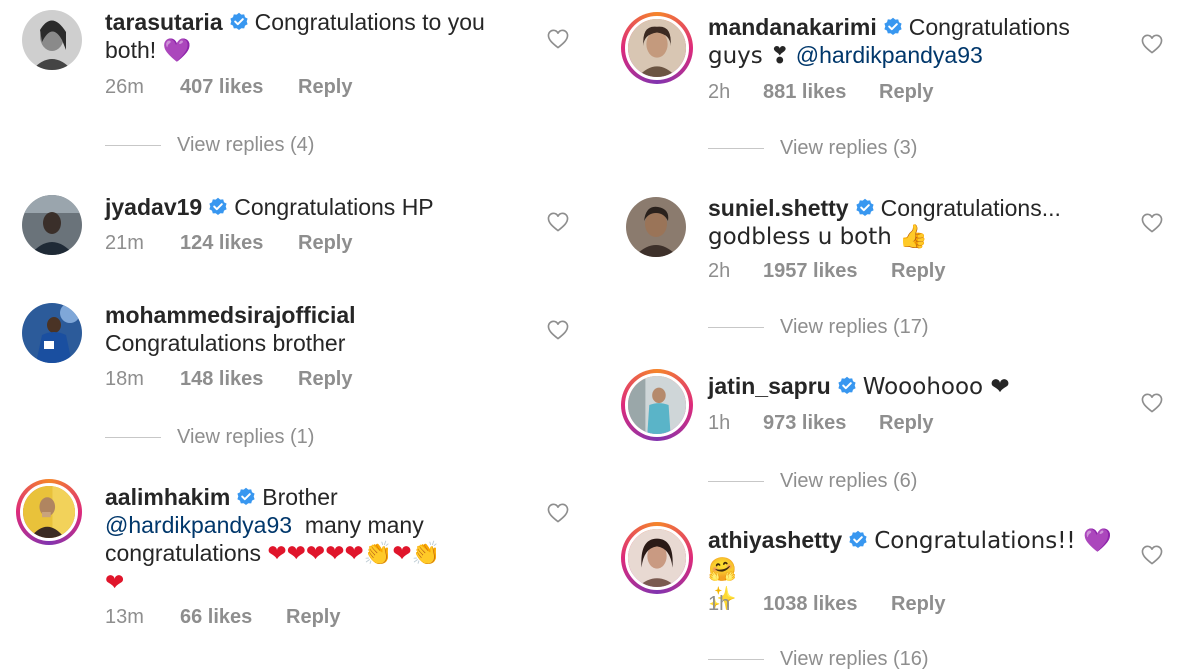 This screenshot has height=671, width=1200. What do you see at coordinates (300, 497) in the screenshot?
I see `comment-text: Brother` at bounding box center [300, 497].